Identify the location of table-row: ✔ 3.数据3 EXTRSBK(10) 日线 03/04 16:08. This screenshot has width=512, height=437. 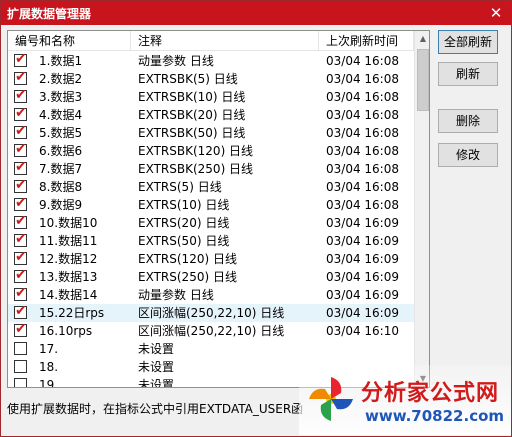
(211, 96).